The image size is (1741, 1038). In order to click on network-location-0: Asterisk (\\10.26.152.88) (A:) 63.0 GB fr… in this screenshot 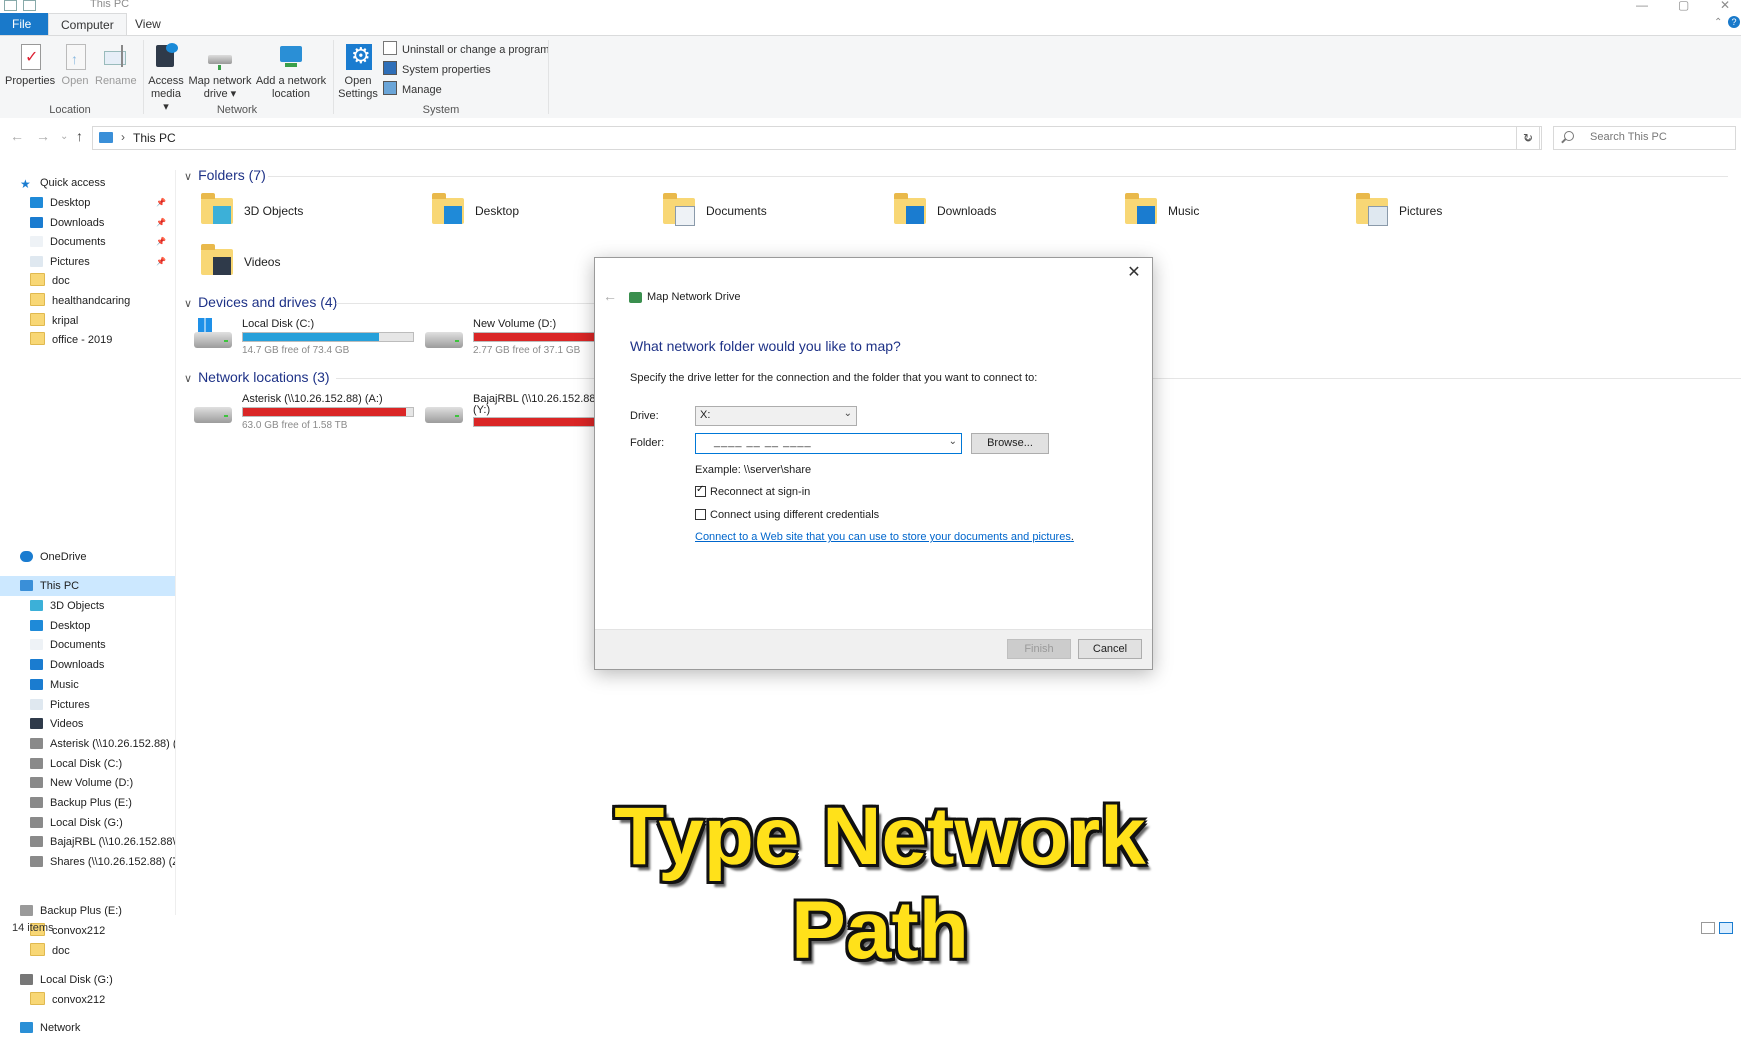, I will do `click(309, 416)`.